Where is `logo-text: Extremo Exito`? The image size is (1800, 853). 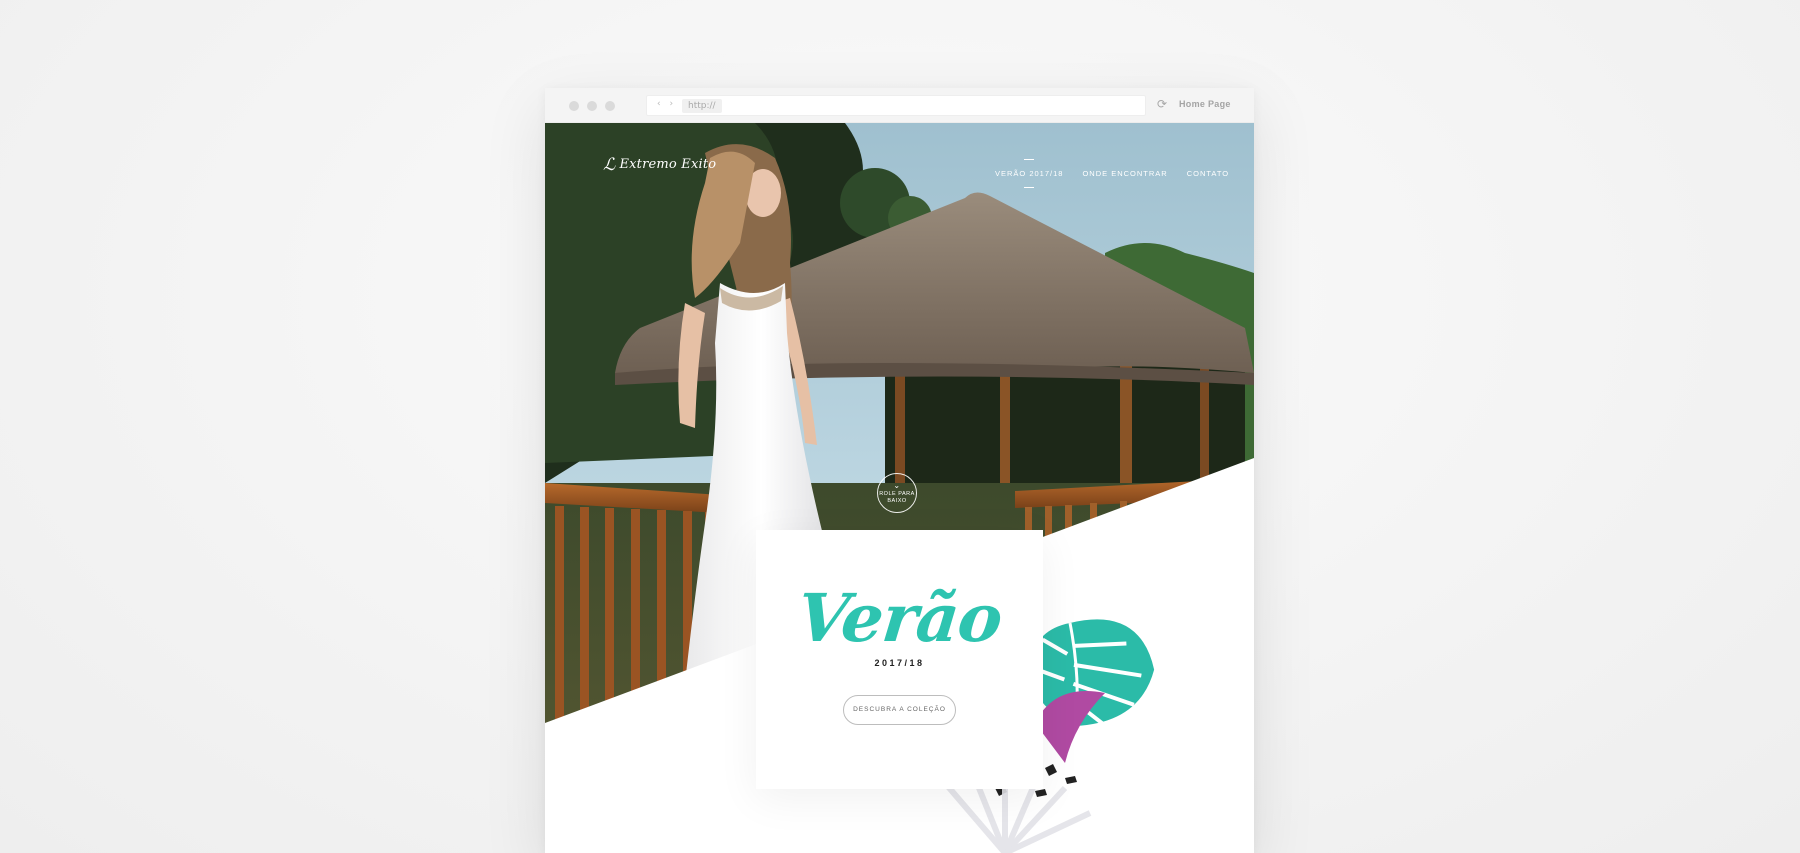
logo-text: Extremo Exito is located at coordinates (668, 164).